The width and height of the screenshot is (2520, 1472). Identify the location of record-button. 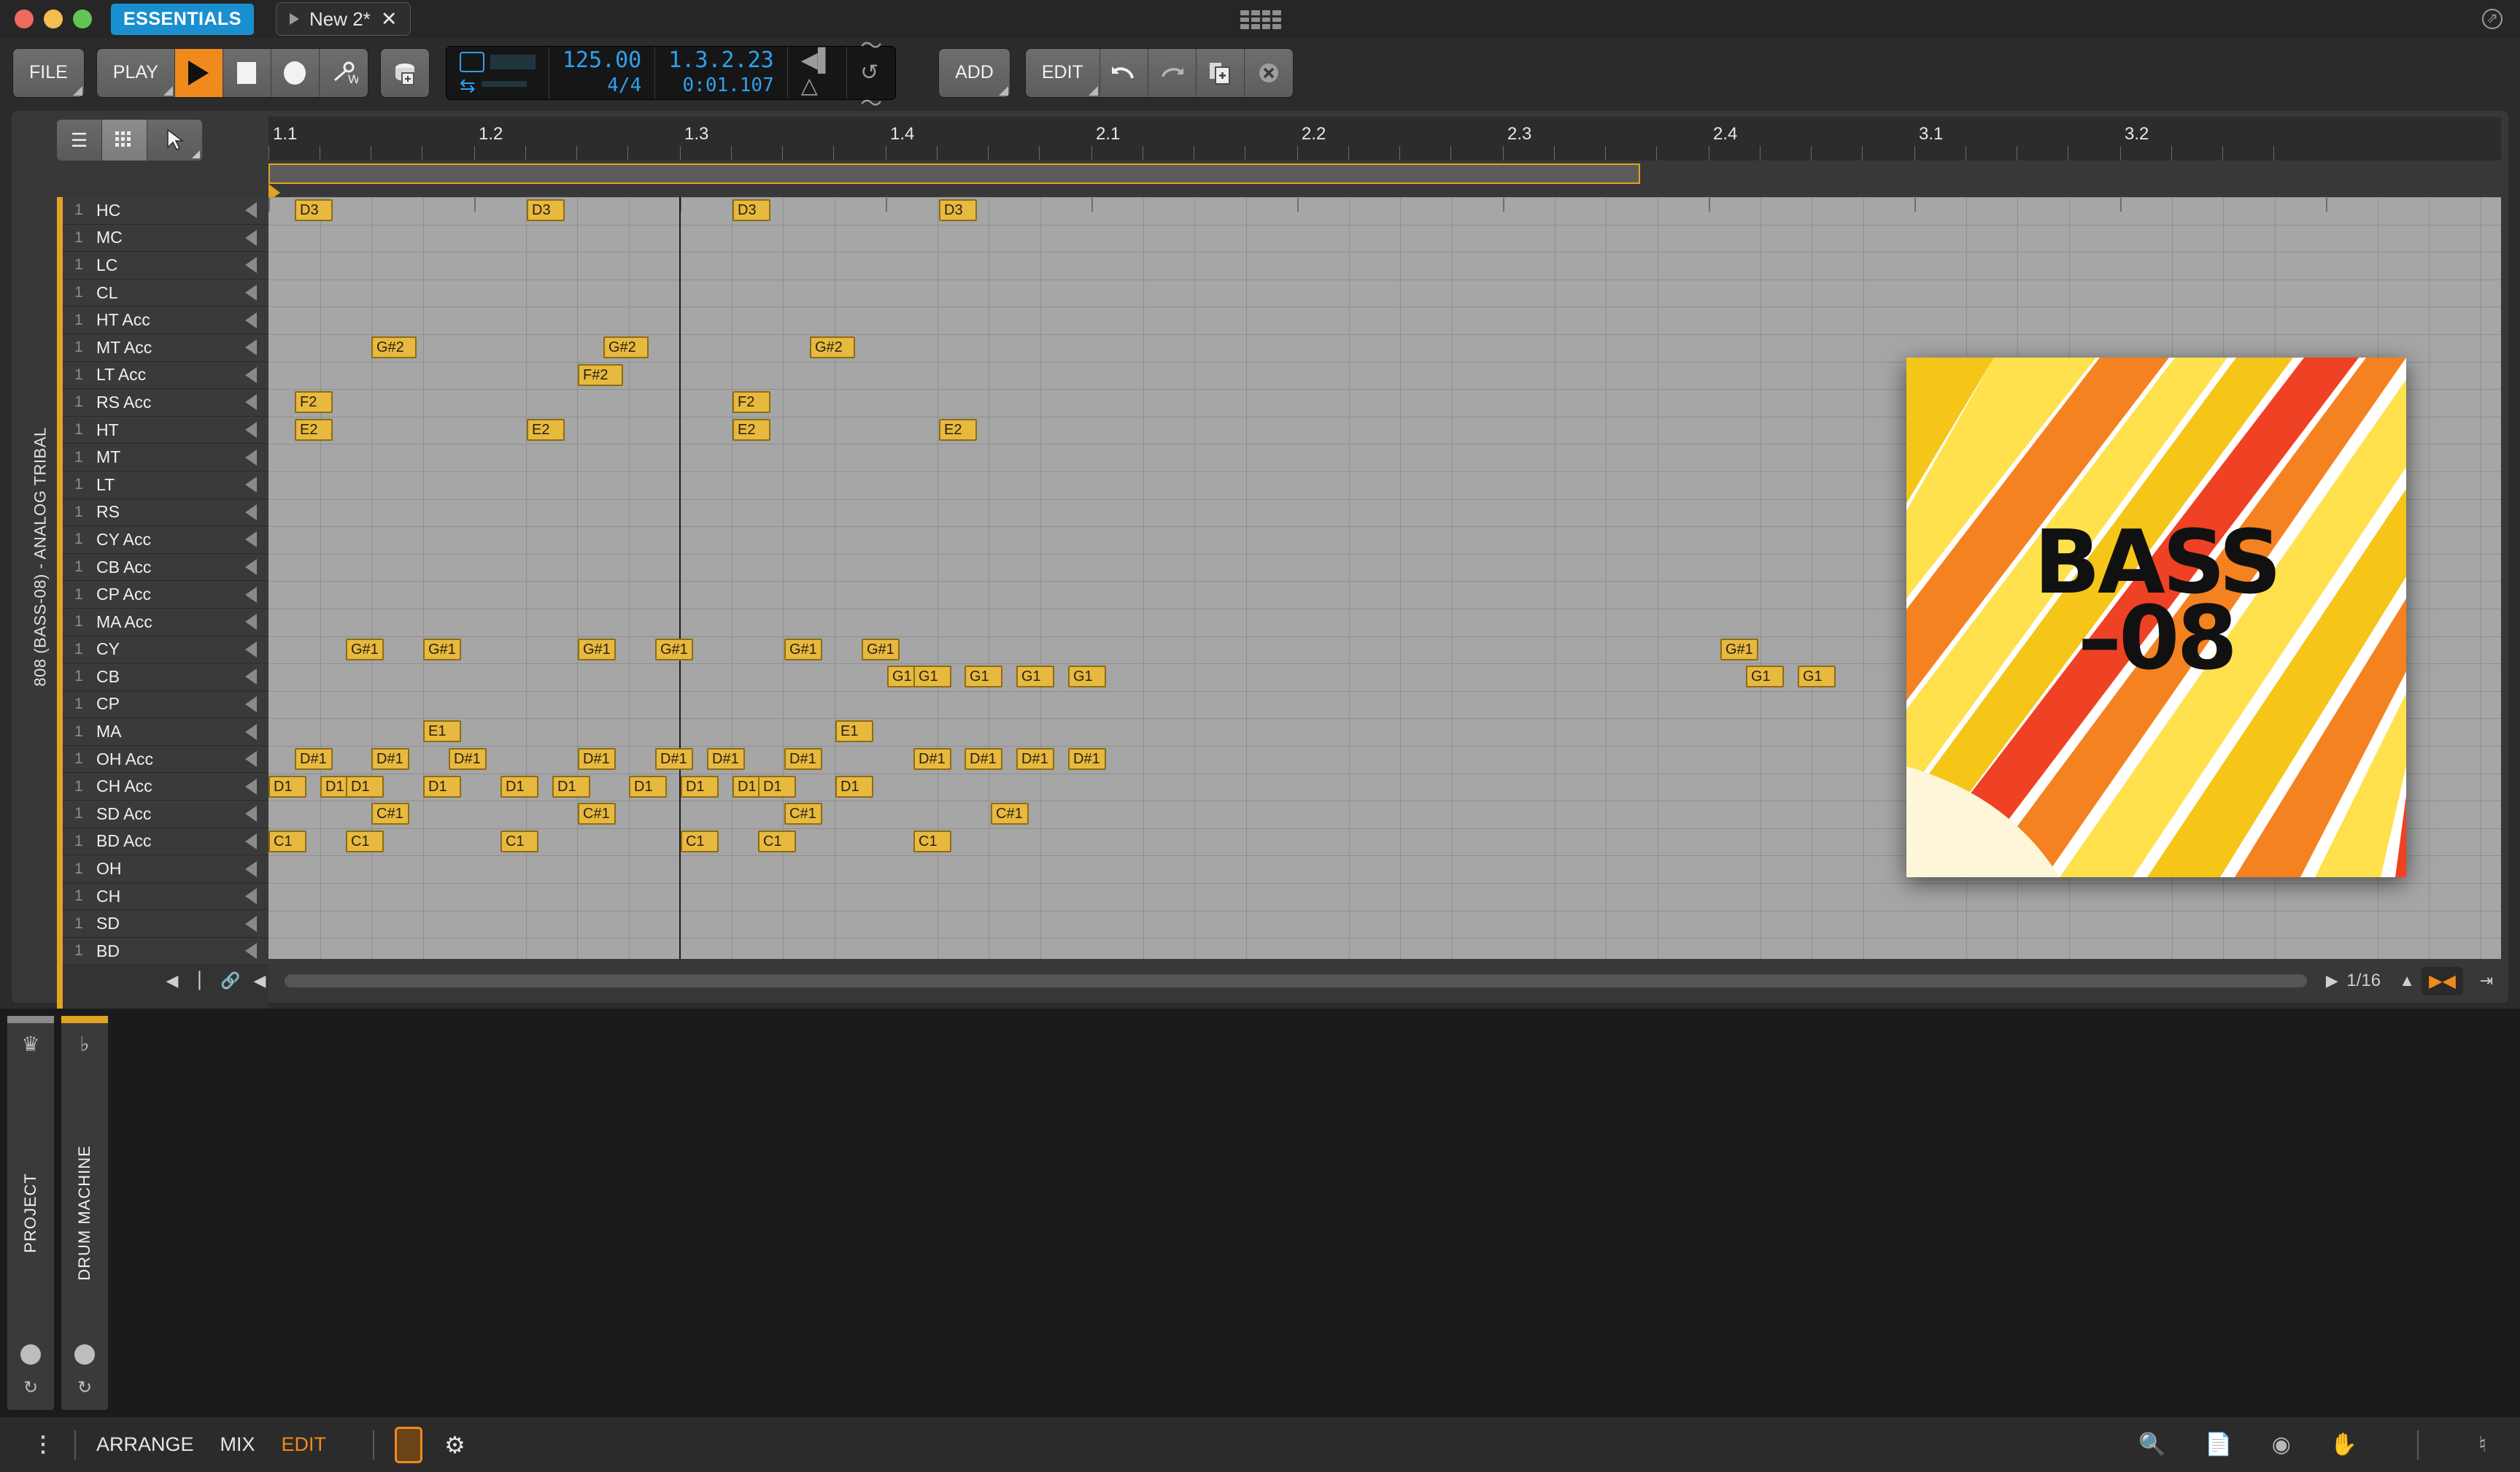
(296, 72).